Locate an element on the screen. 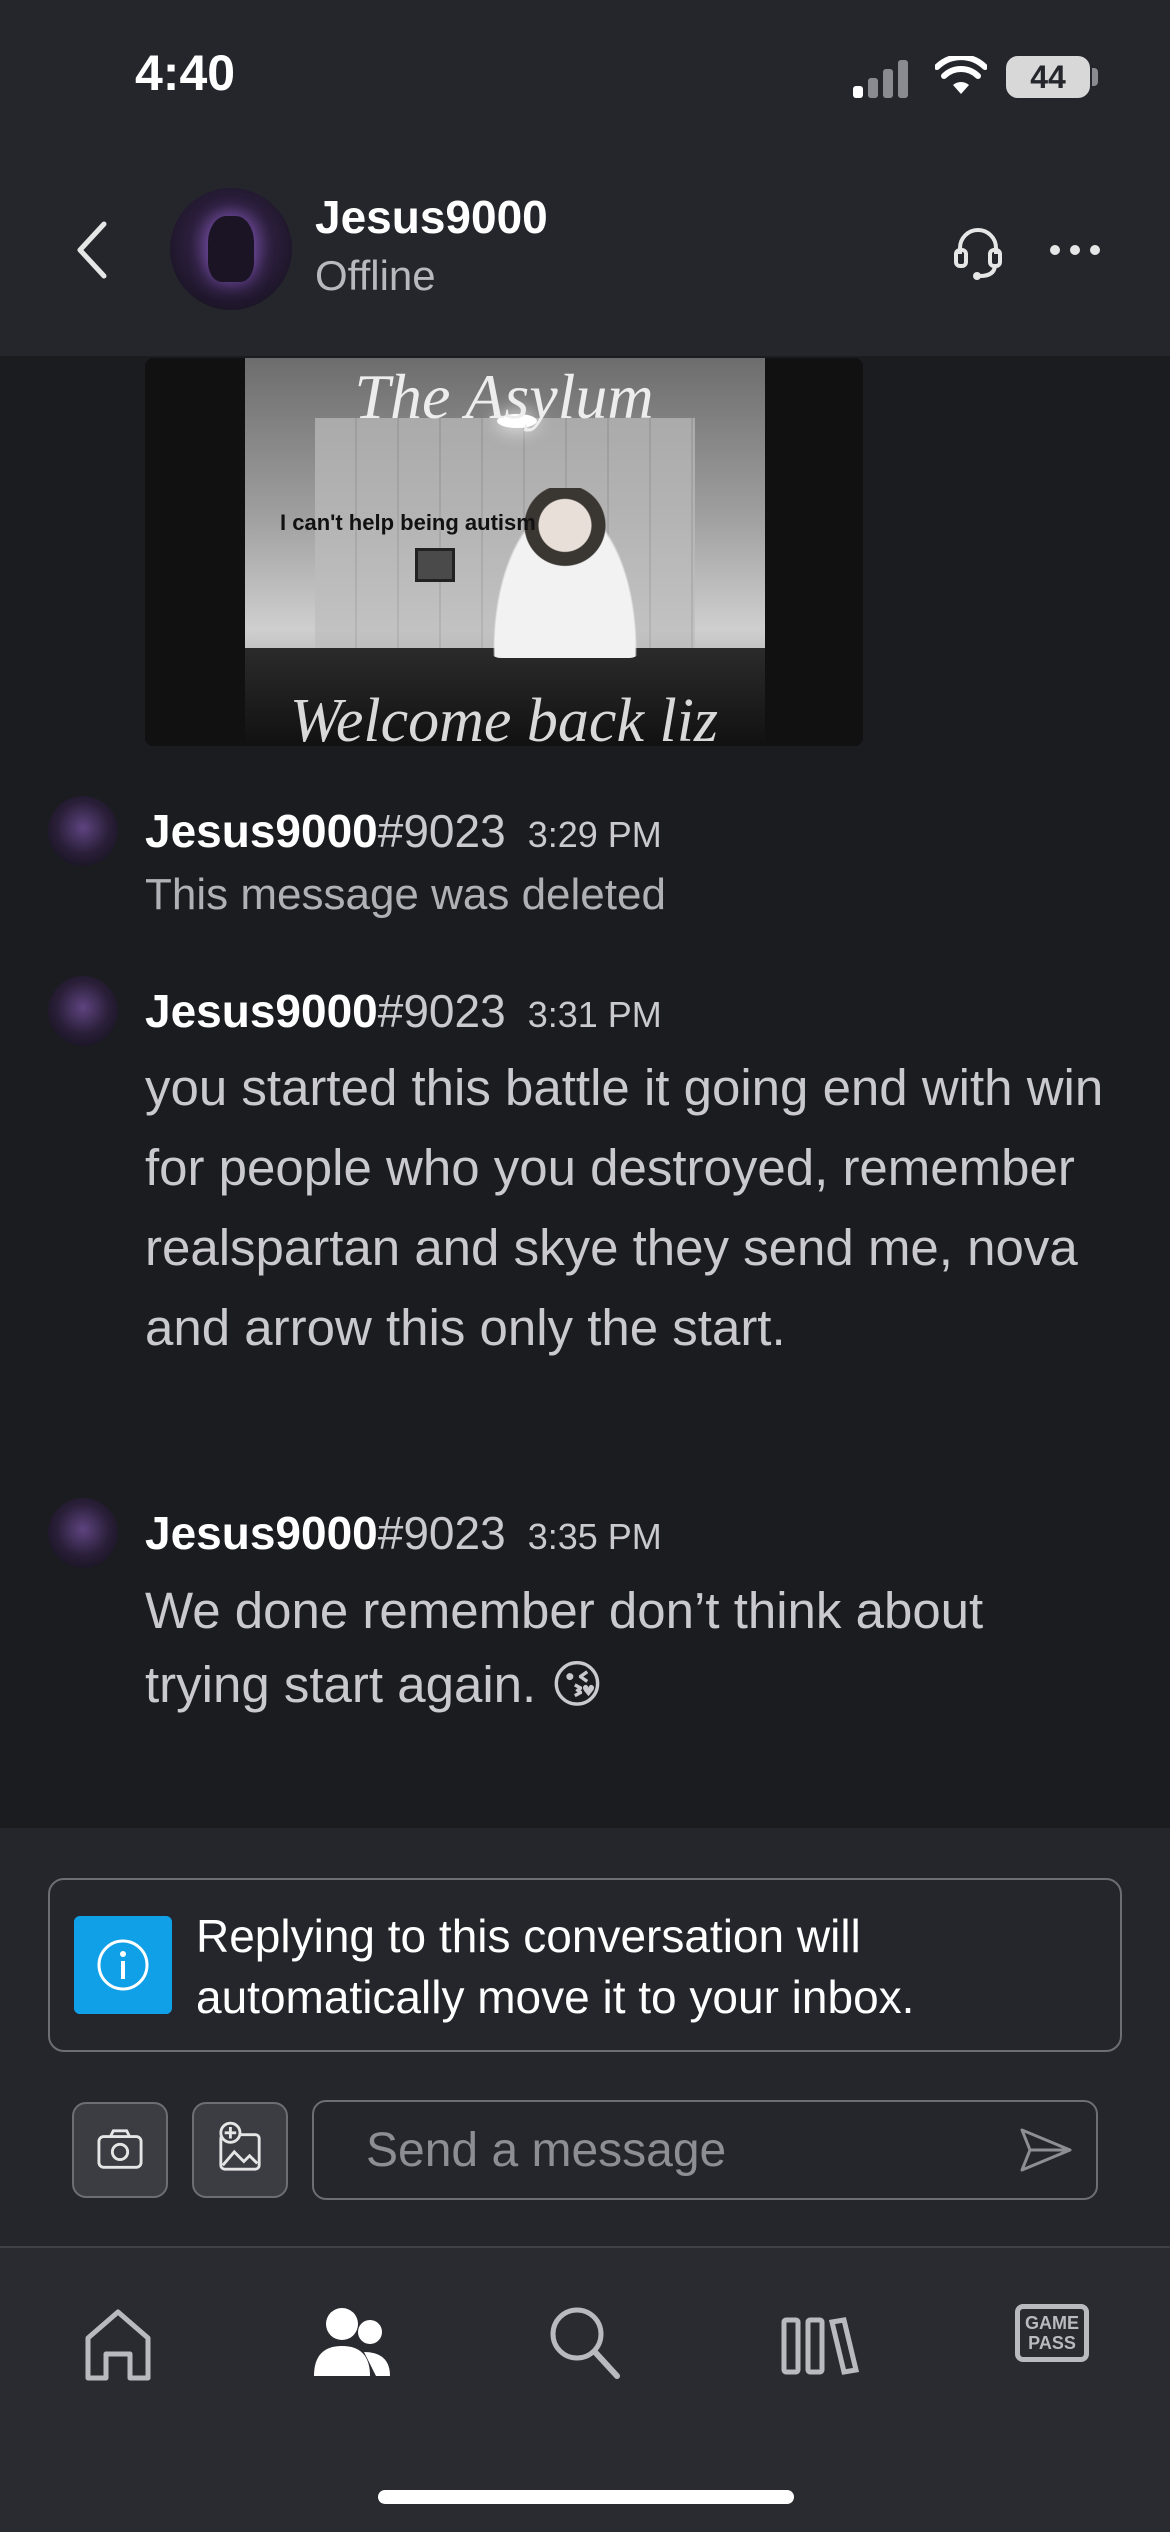 The height and width of the screenshot is (2532, 1170). message-header: Jesus9000#9023 3:31 PM is located at coordinates (403, 1011).